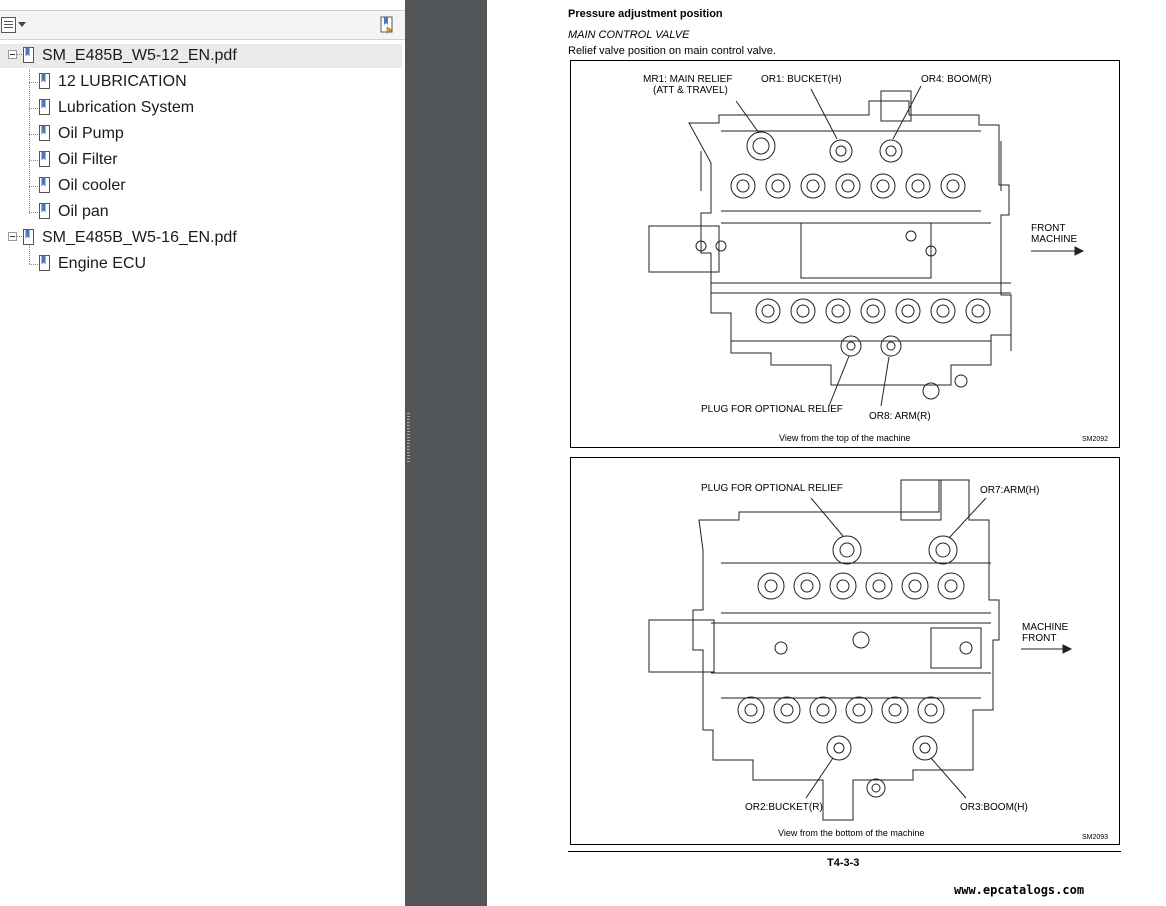 The image size is (1166, 906). What do you see at coordinates (88, 159) in the screenshot?
I see `bookmark-label: Oil Filter` at bounding box center [88, 159].